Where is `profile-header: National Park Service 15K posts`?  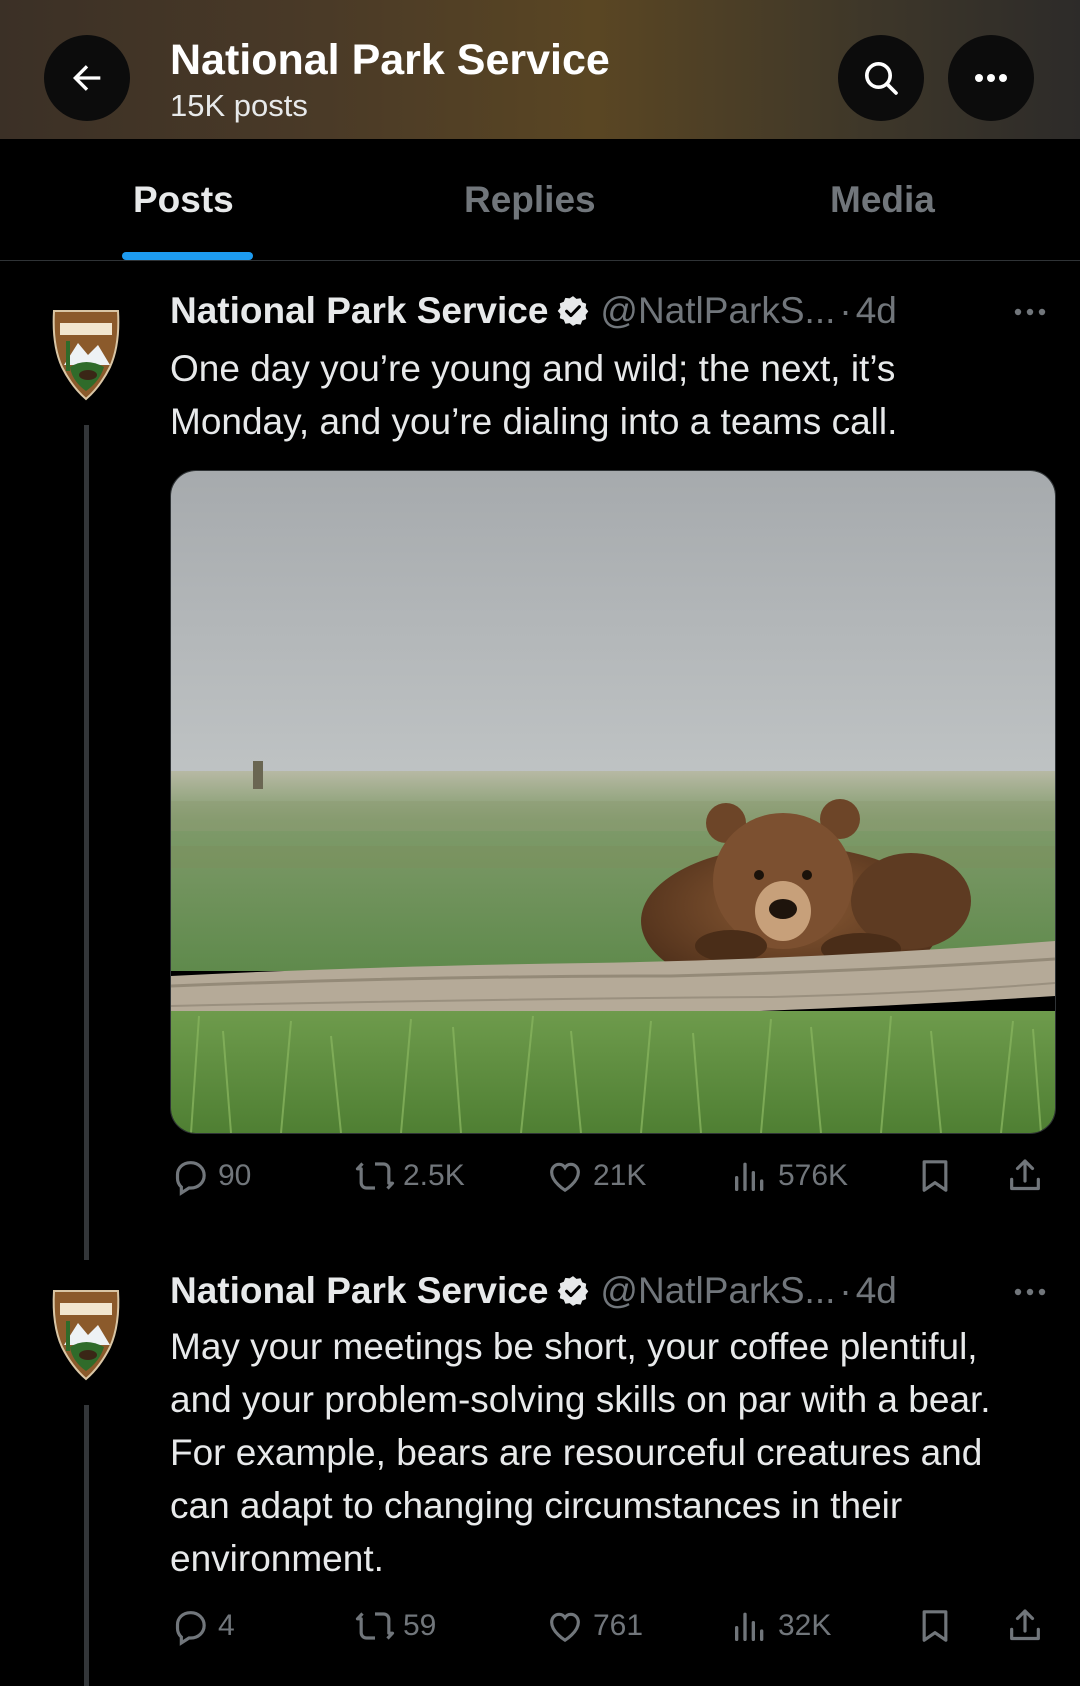 profile-header: National Park Service 15K posts is located at coordinates (540, 69).